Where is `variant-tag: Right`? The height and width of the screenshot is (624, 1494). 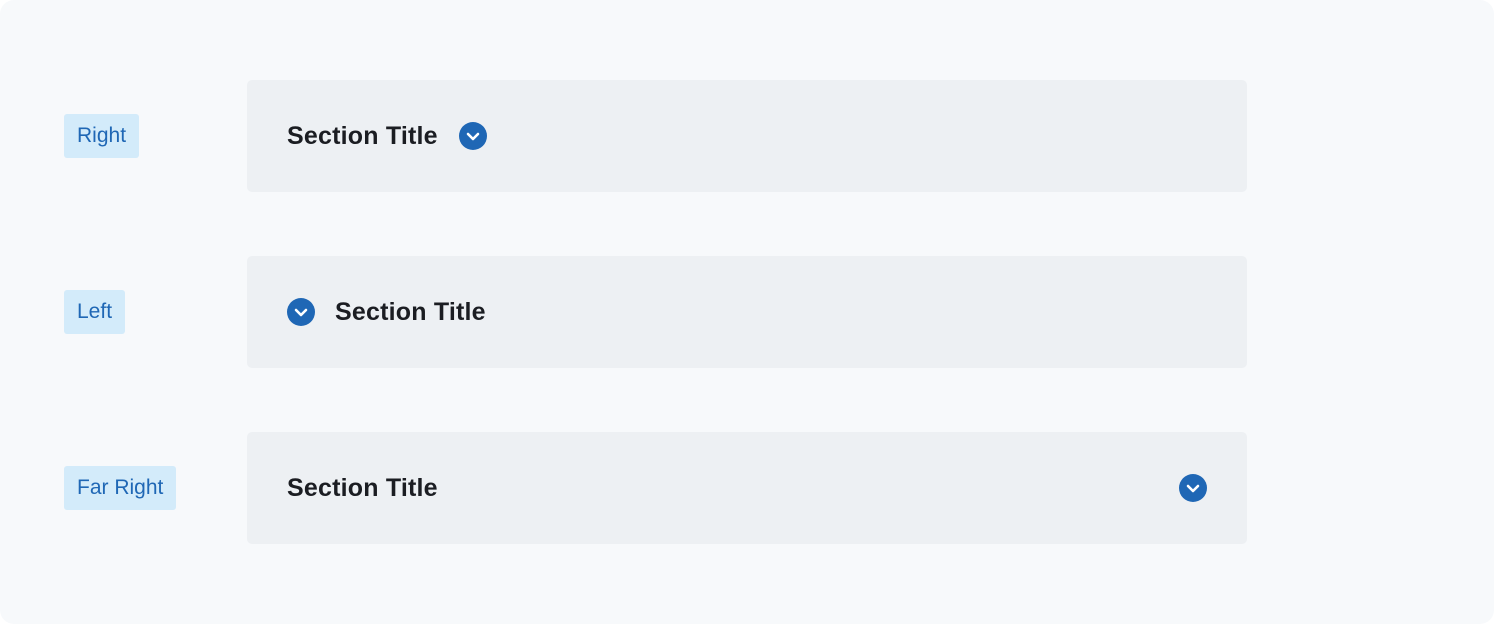 variant-tag: Right is located at coordinates (102, 136).